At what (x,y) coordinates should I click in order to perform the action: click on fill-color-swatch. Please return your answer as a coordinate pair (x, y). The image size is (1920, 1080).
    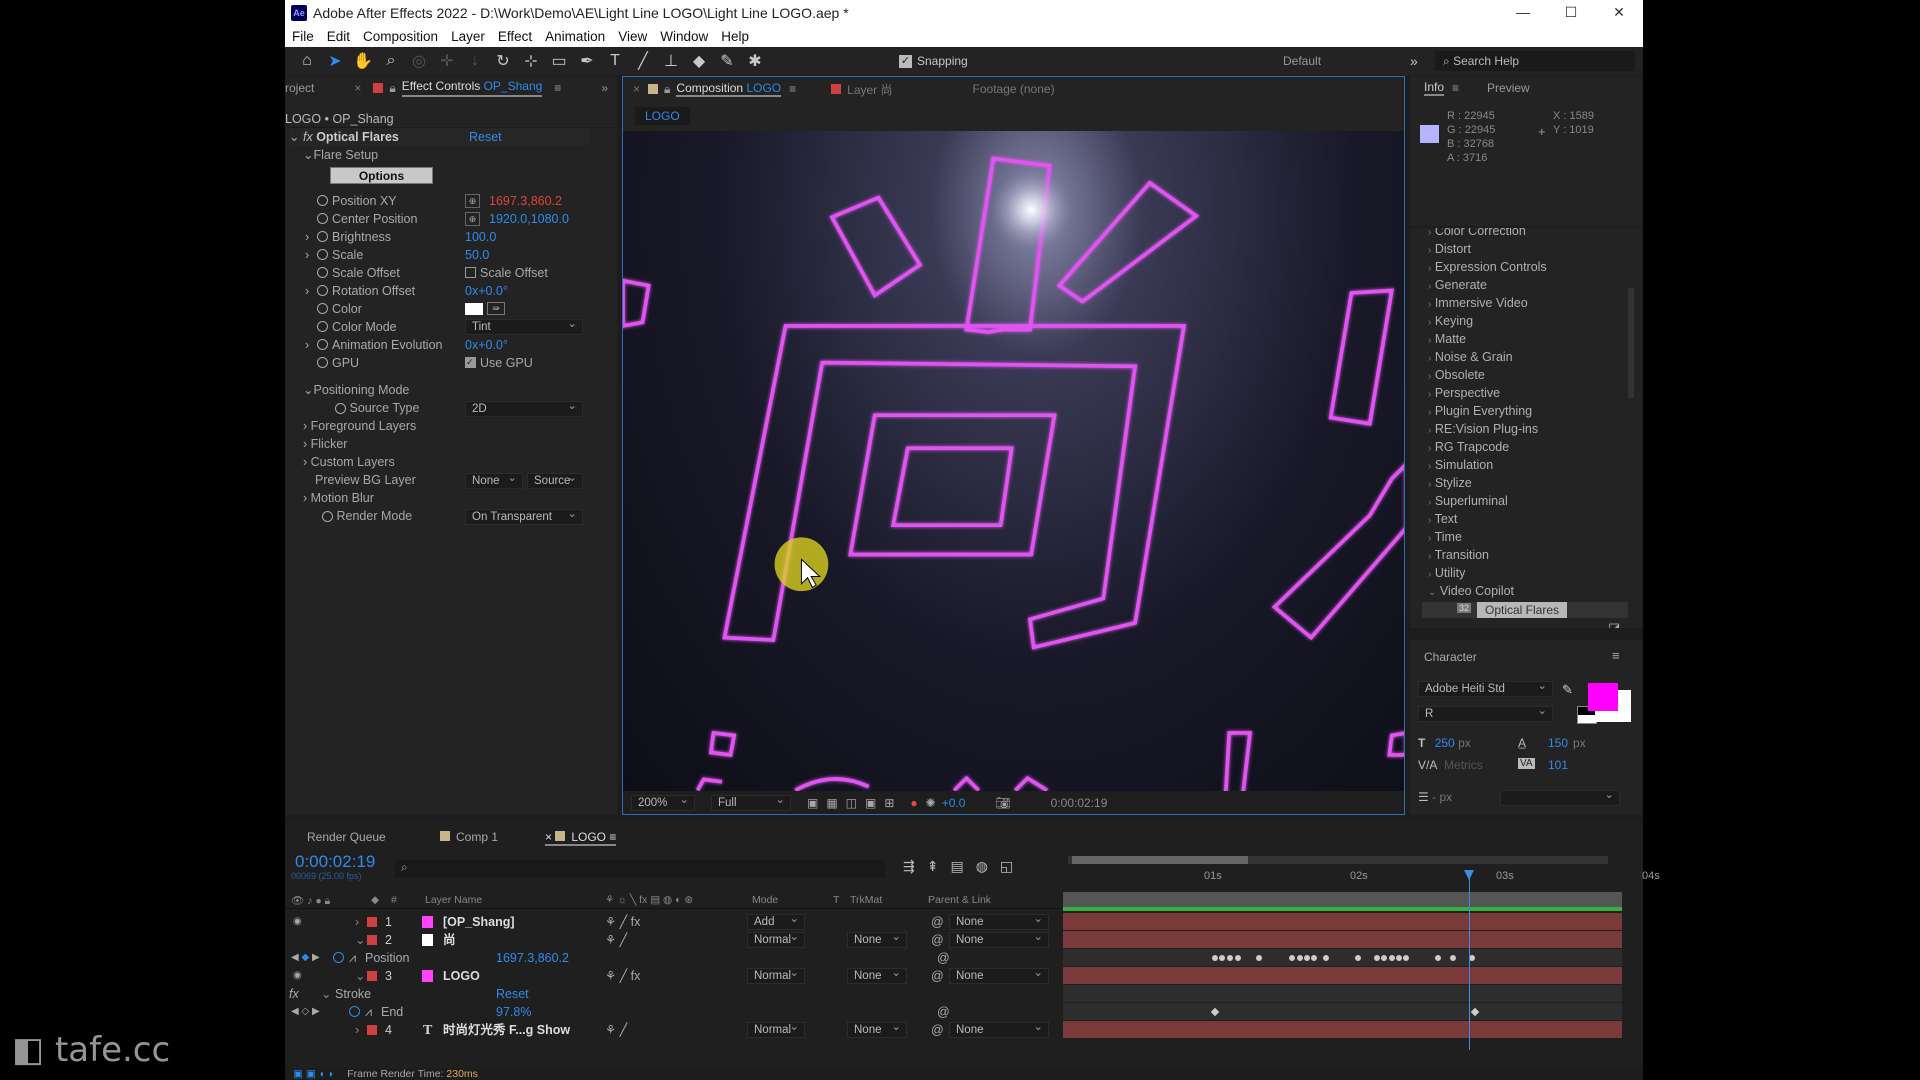
    Looking at the image, I should click on (1603, 697).